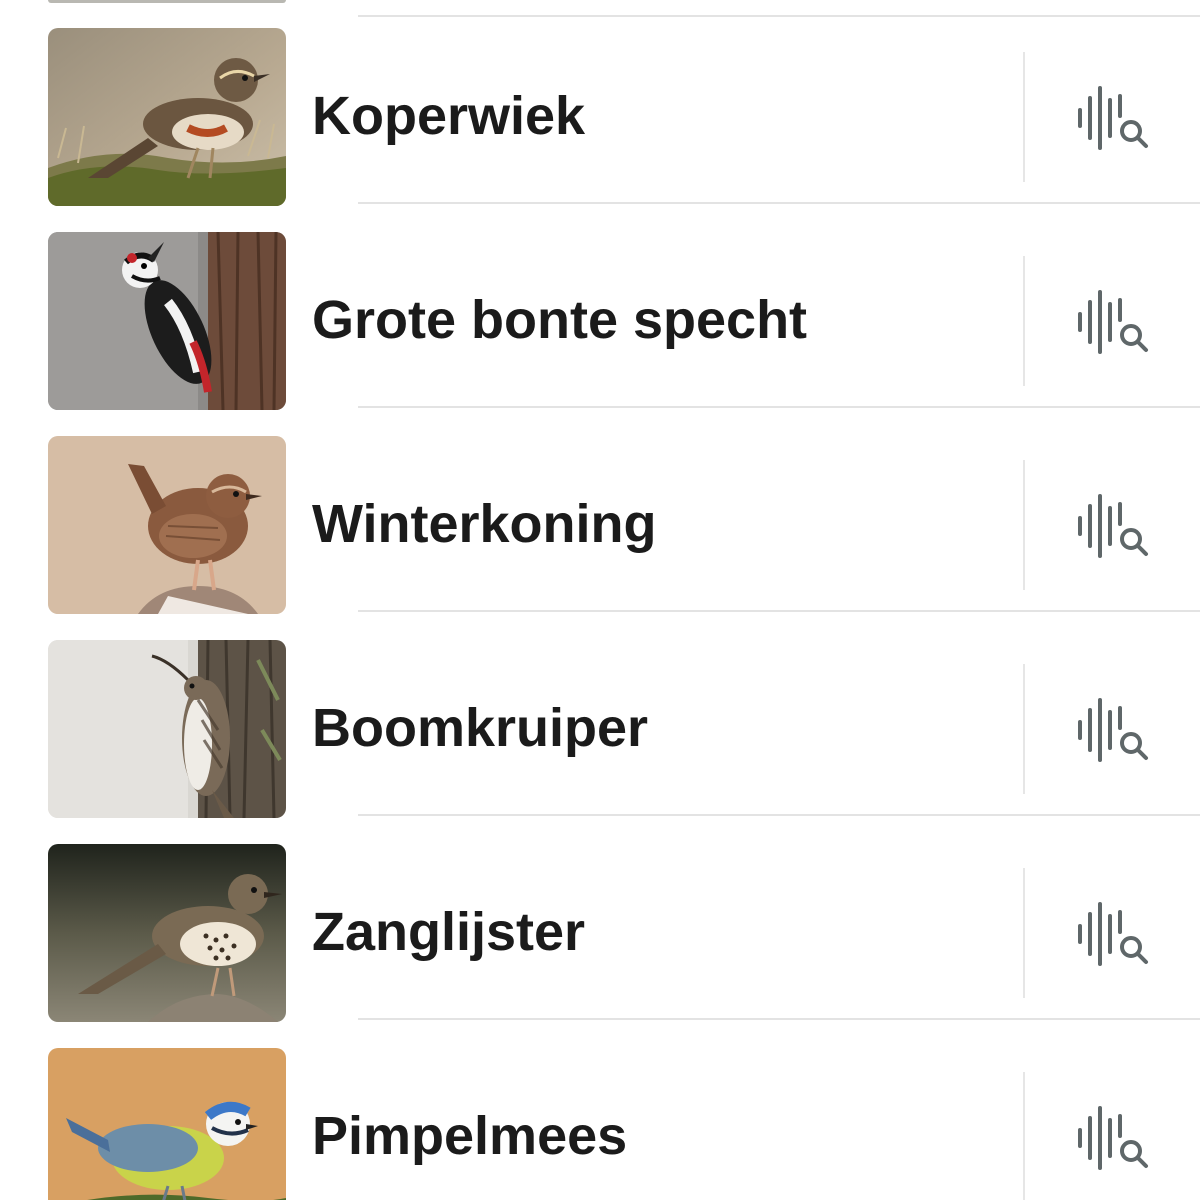 The width and height of the screenshot is (1200, 1200). What do you see at coordinates (449, 932) in the screenshot?
I see `bird-name: Zanglijster` at bounding box center [449, 932].